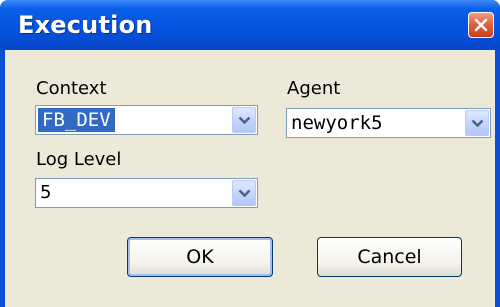 This screenshot has height=307, width=500. Describe the element at coordinates (79, 159) in the screenshot. I see `log-level-label: Log Level` at that location.